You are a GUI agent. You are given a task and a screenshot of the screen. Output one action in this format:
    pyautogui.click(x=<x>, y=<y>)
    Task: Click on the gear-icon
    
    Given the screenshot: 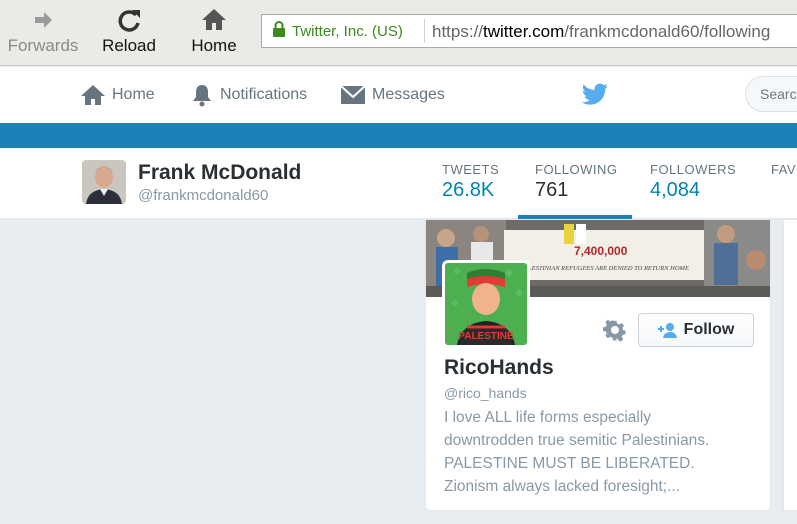 What is the action you would take?
    pyautogui.click(x=614, y=330)
    